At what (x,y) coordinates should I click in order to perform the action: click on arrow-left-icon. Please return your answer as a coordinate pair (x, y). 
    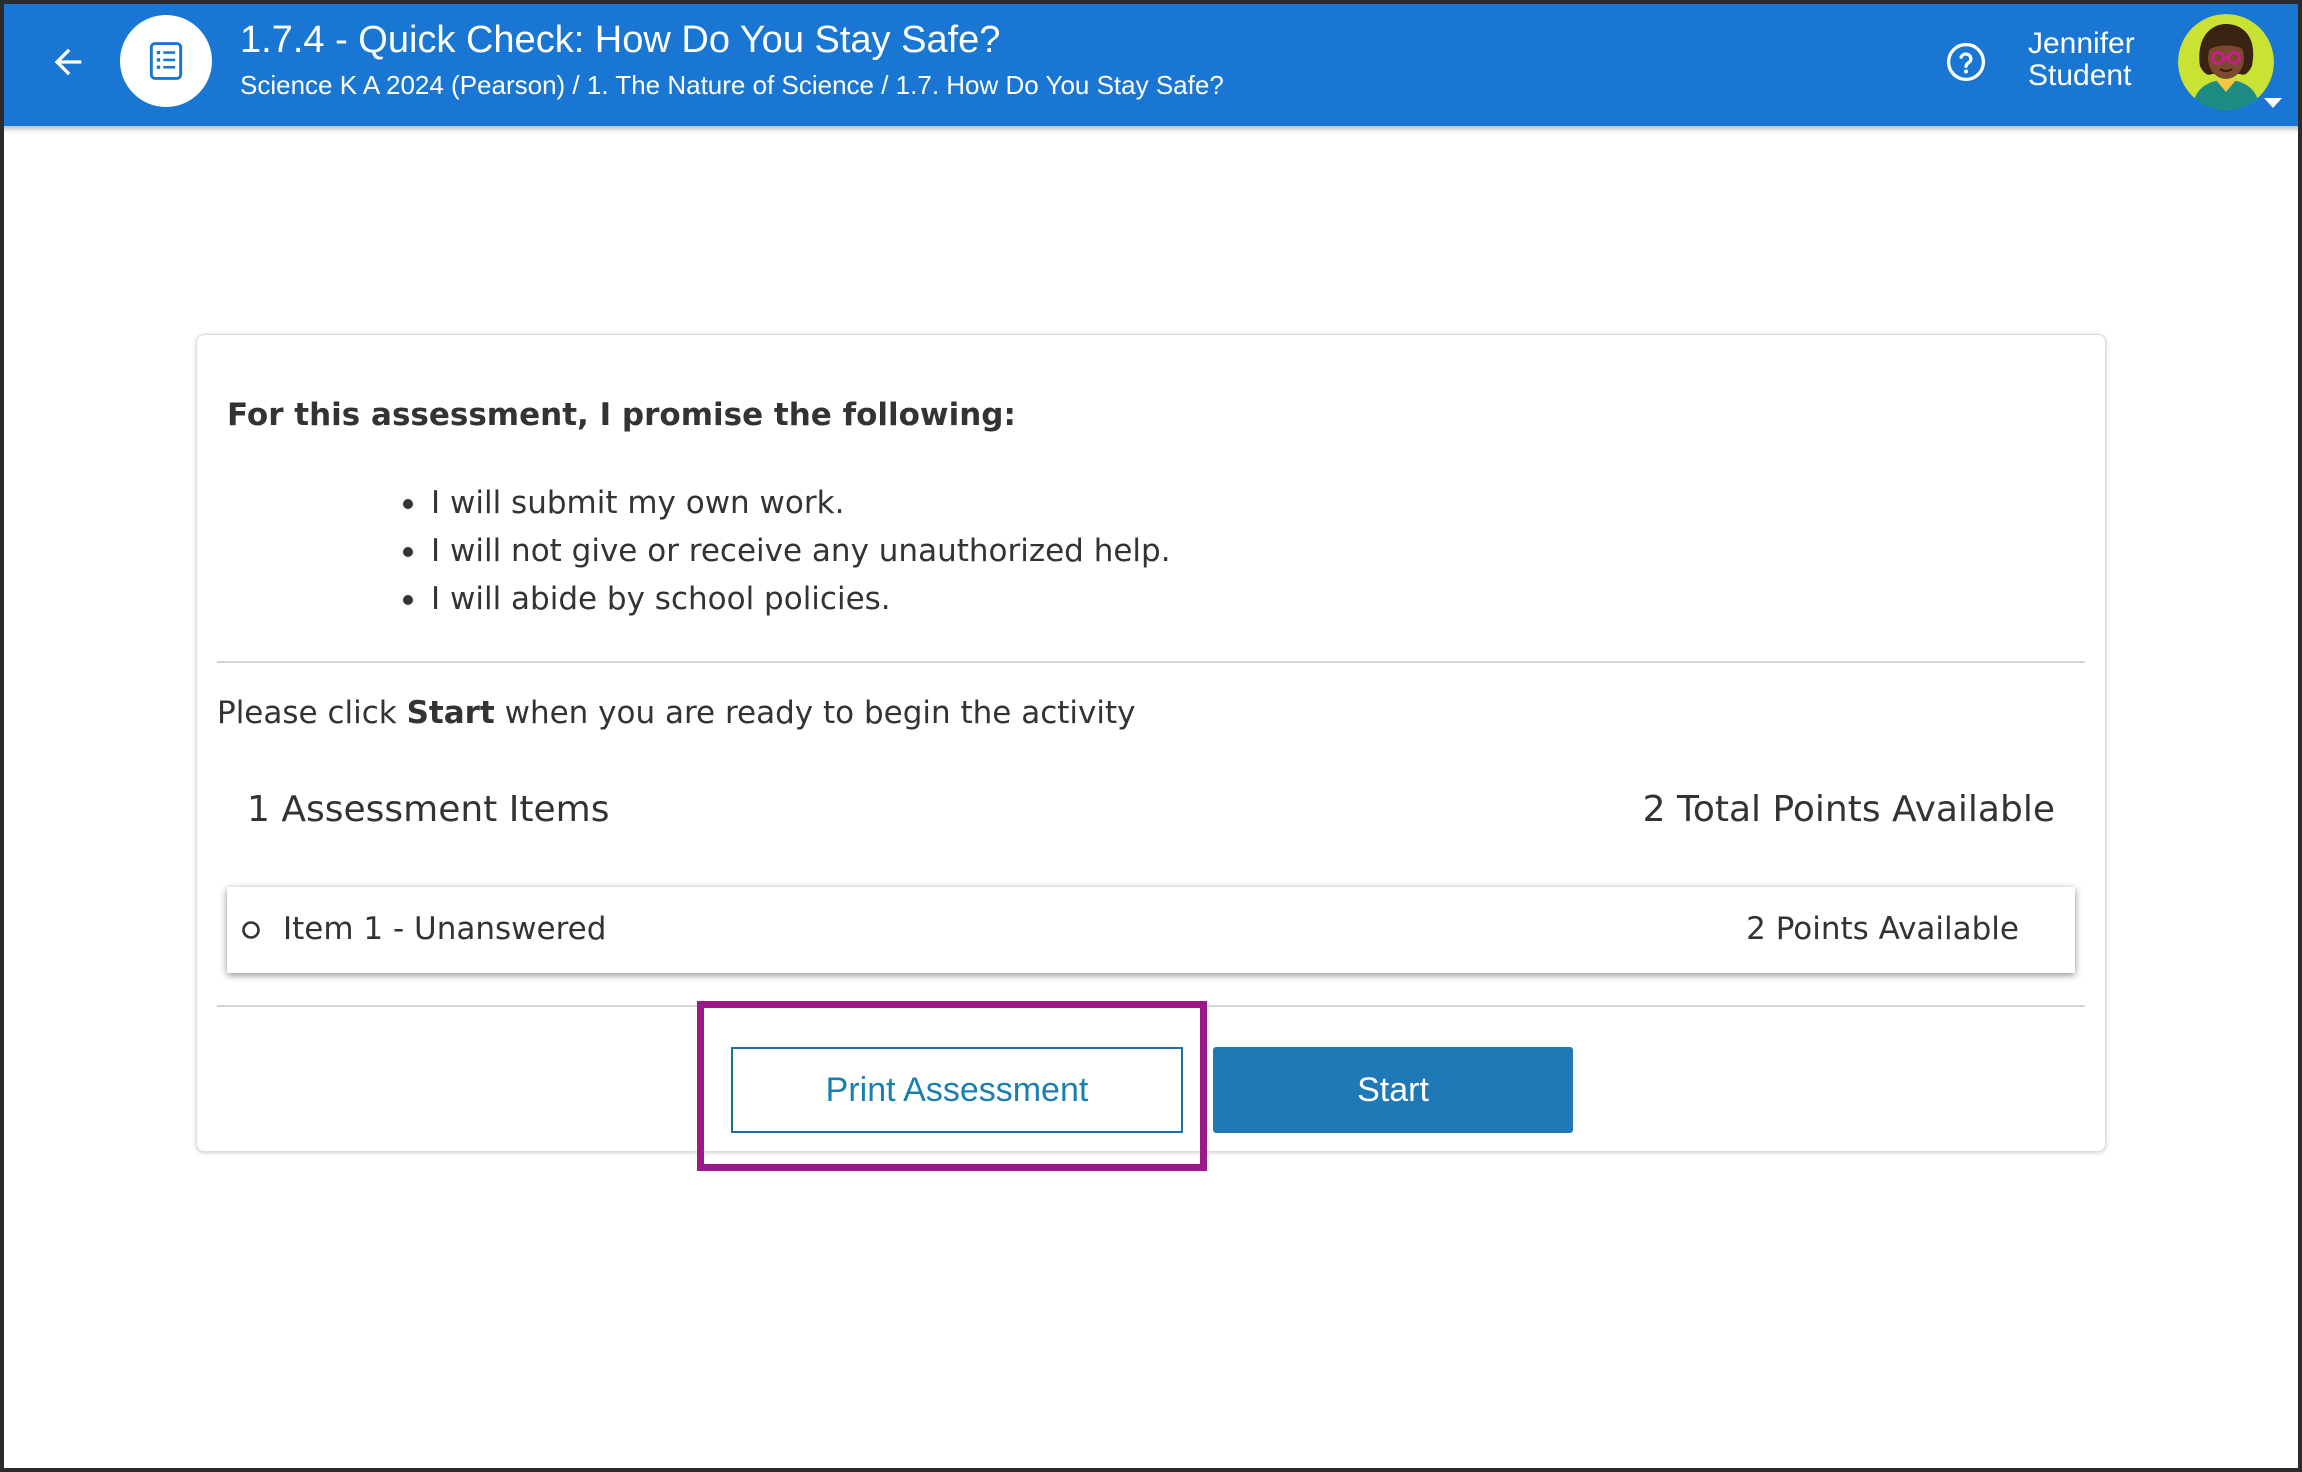
    Looking at the image, I should click on (68, 62).